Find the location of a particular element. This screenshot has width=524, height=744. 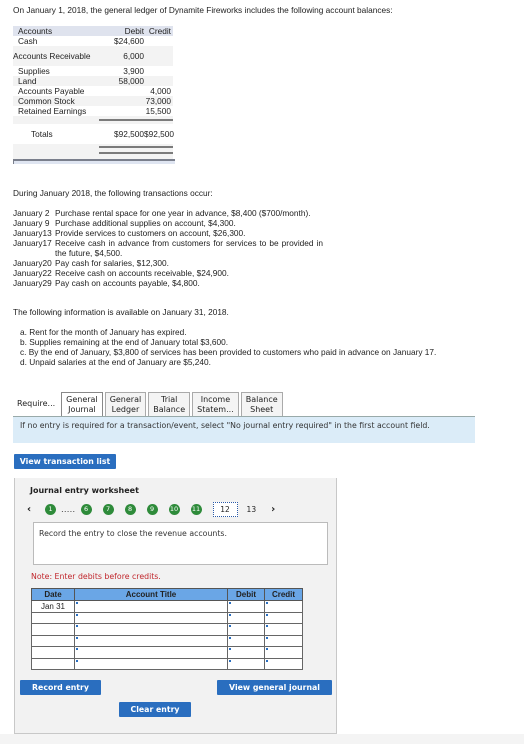

tab-general-journal: General Journal is located at coordinates (82, 404).